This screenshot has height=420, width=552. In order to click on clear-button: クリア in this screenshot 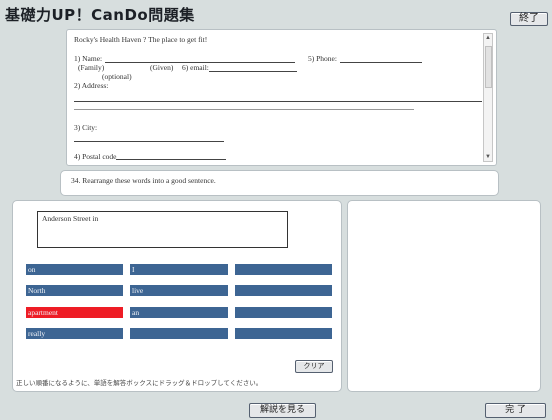, I will do `click(314, 366)`.